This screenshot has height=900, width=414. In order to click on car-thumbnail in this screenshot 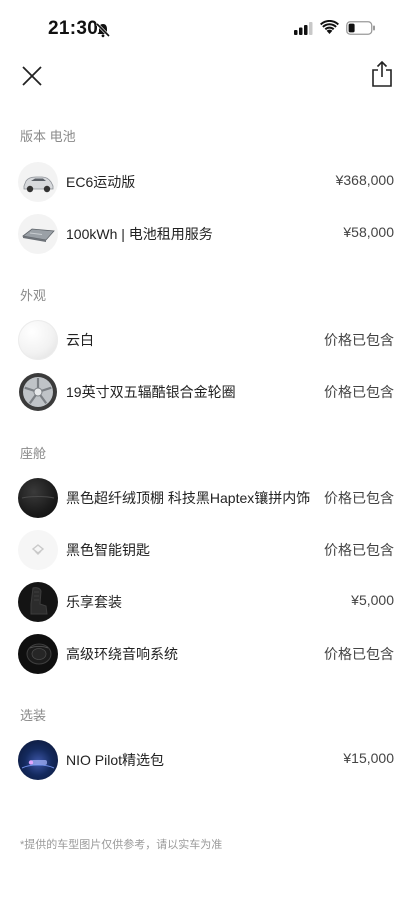, I will do `click(38, 182)`.